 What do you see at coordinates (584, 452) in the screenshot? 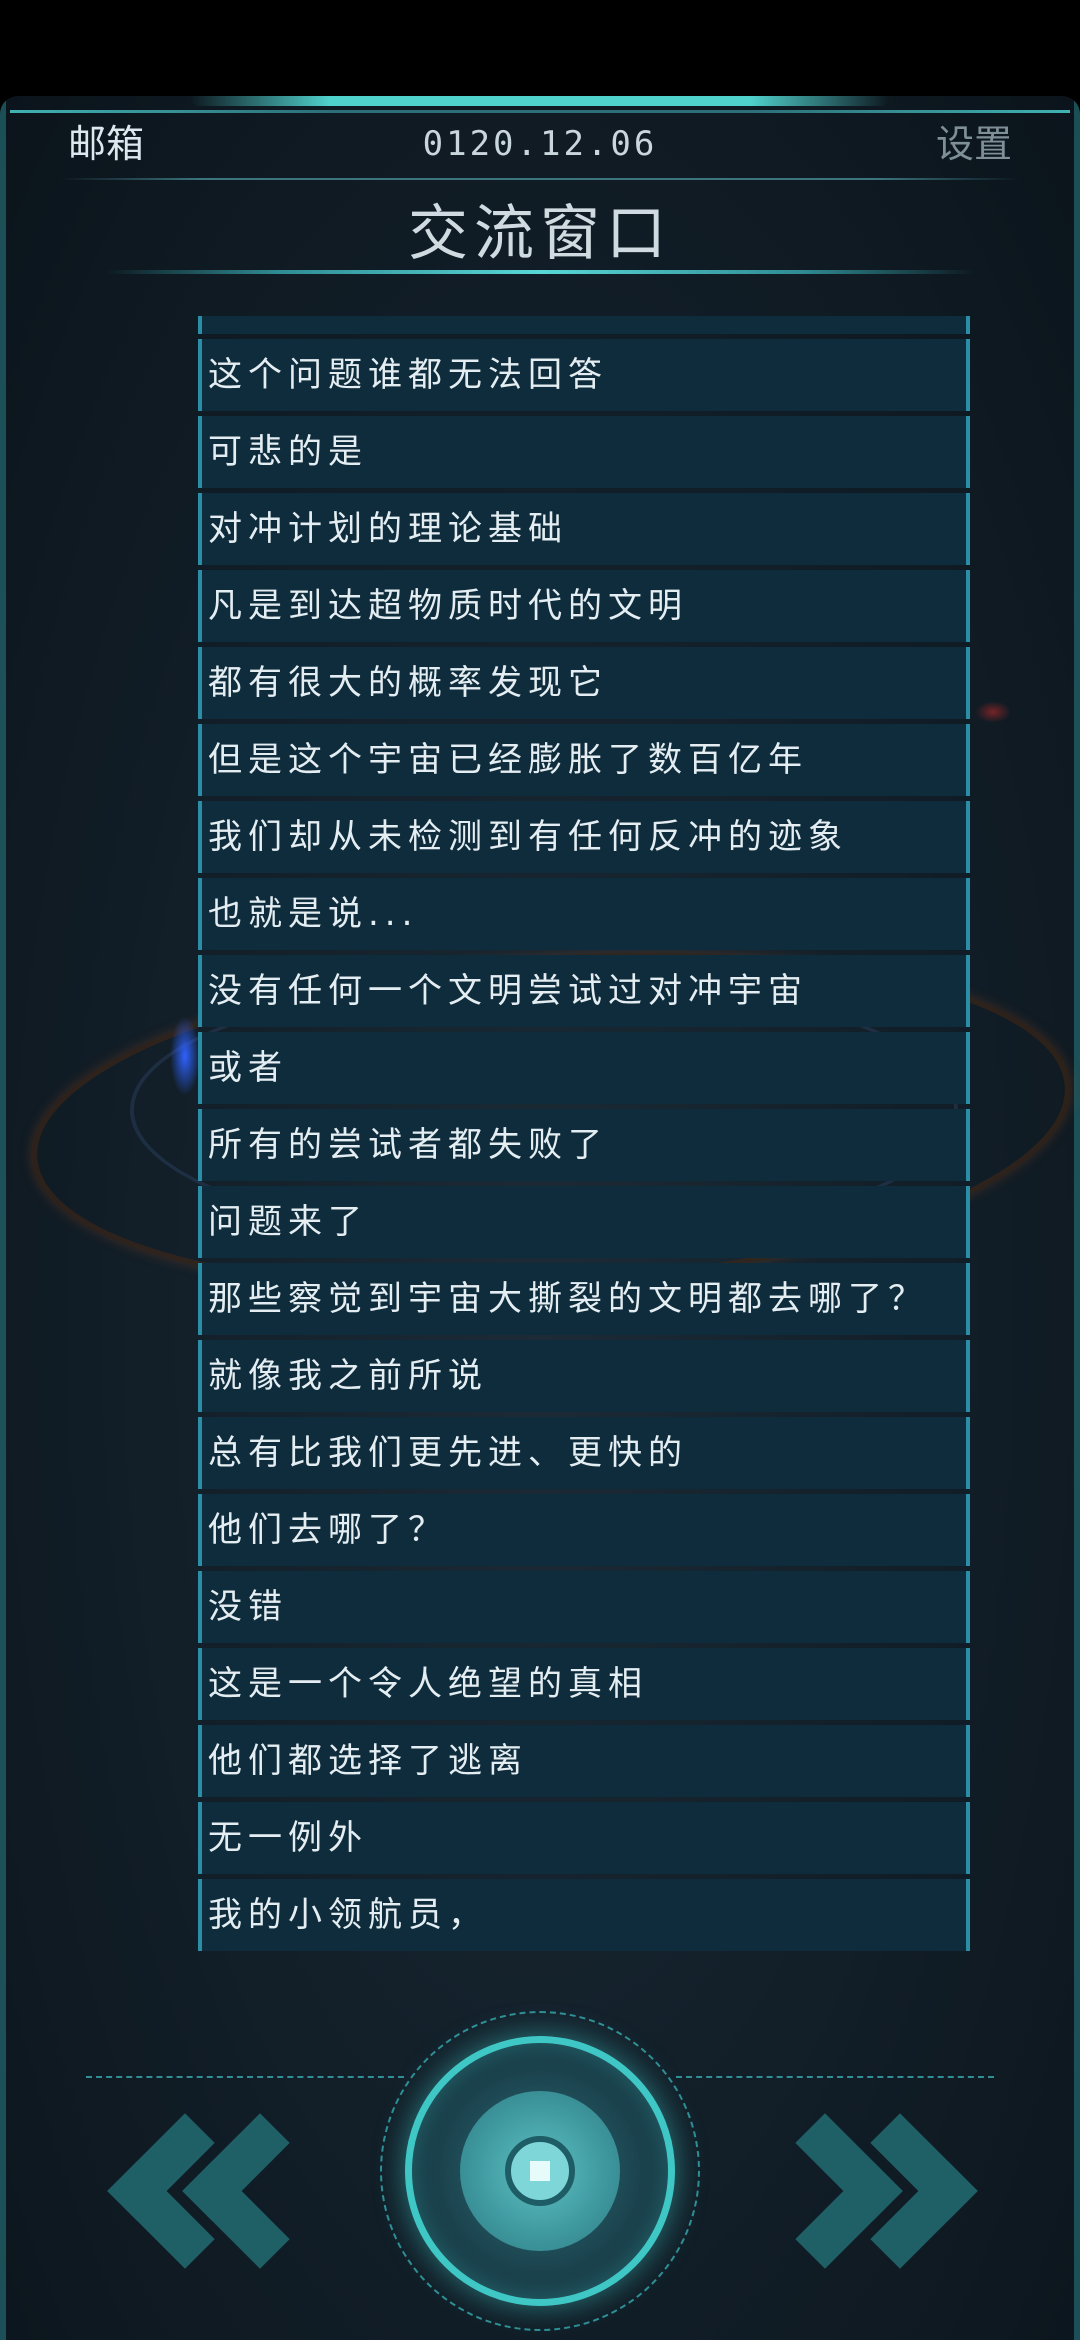
I see `message-item: 可悲的是` at bounding box center [584, 452].